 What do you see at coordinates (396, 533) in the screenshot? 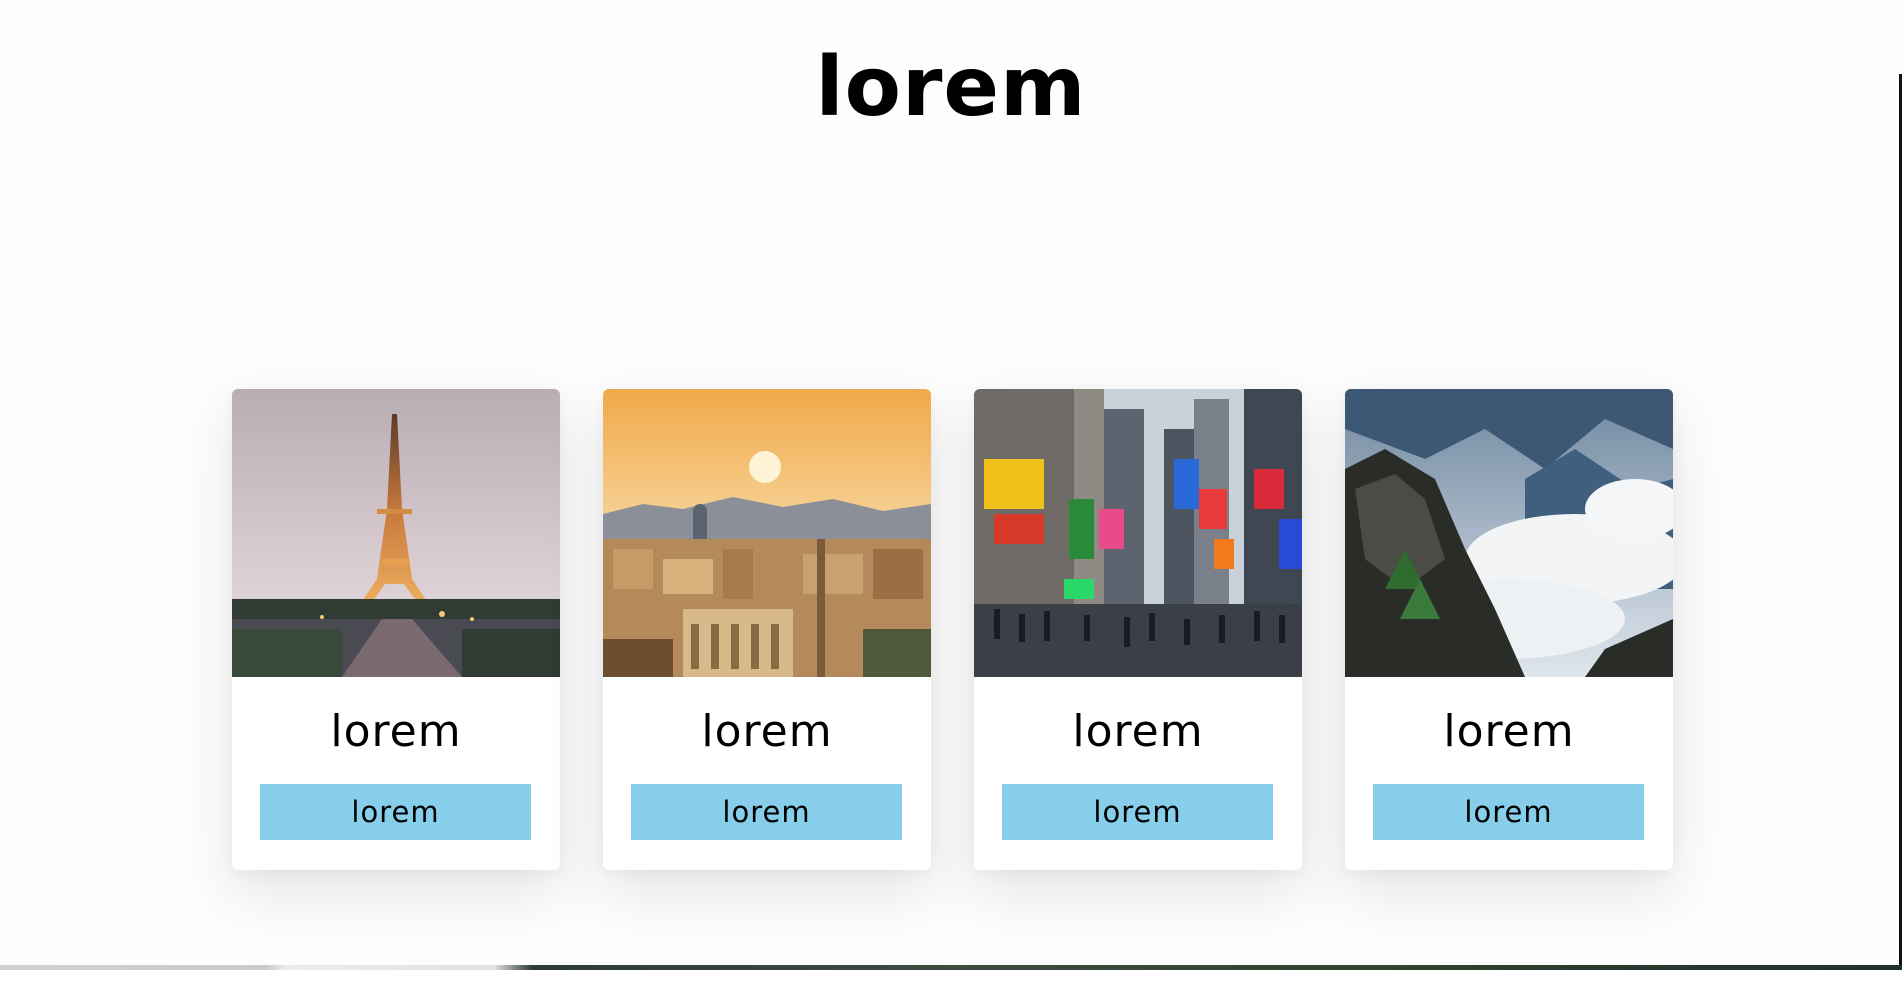
I see `eiffel-tower-photo` at bounding box center [396, 533].